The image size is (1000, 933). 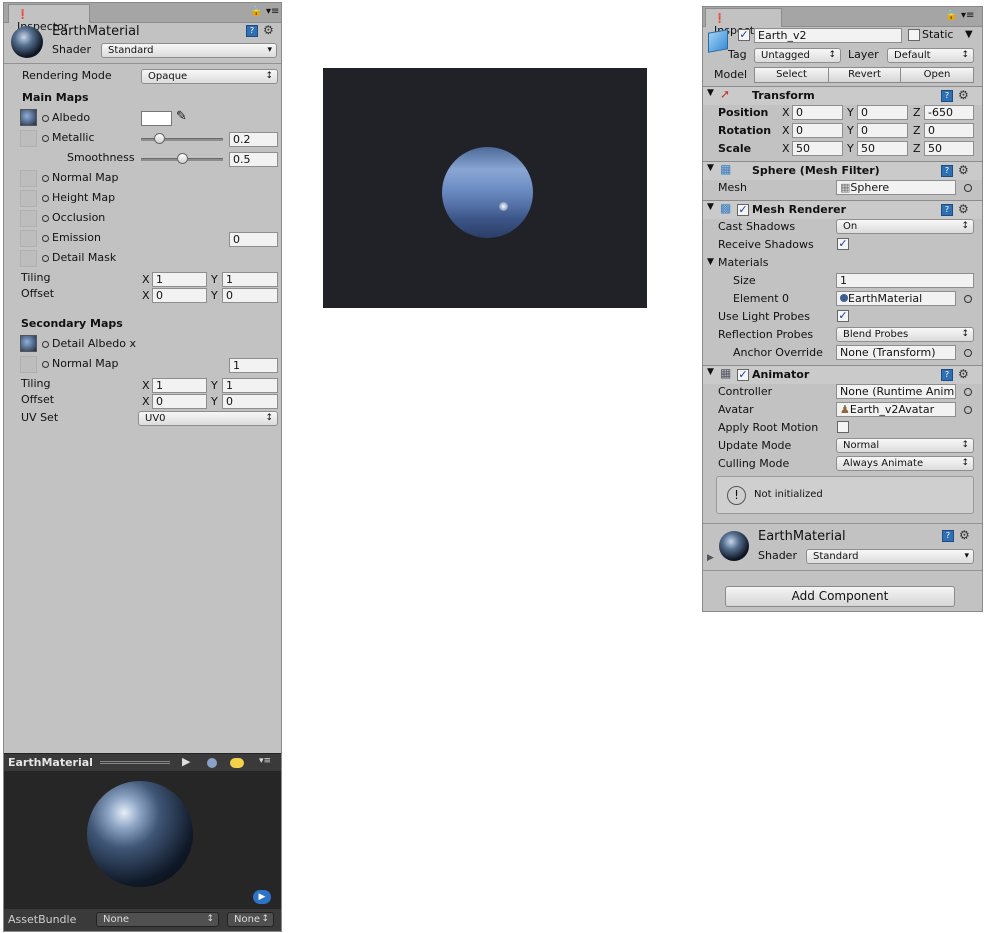 I want to click on height-map-slot, so click(x=28, y=198).